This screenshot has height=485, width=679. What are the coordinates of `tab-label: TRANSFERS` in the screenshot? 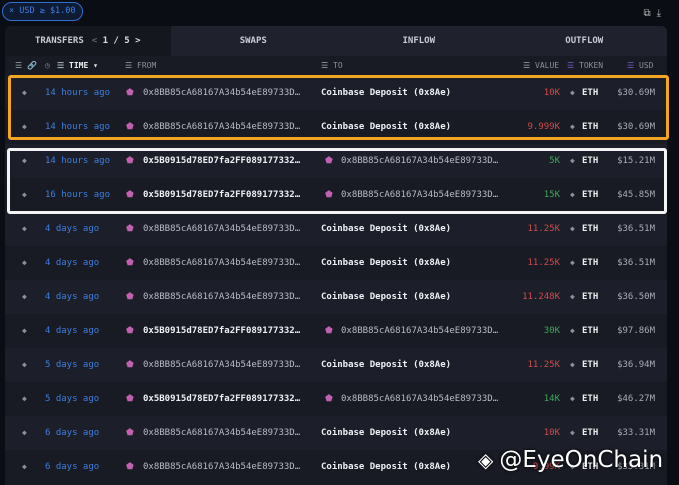 It's located at (59, 41).